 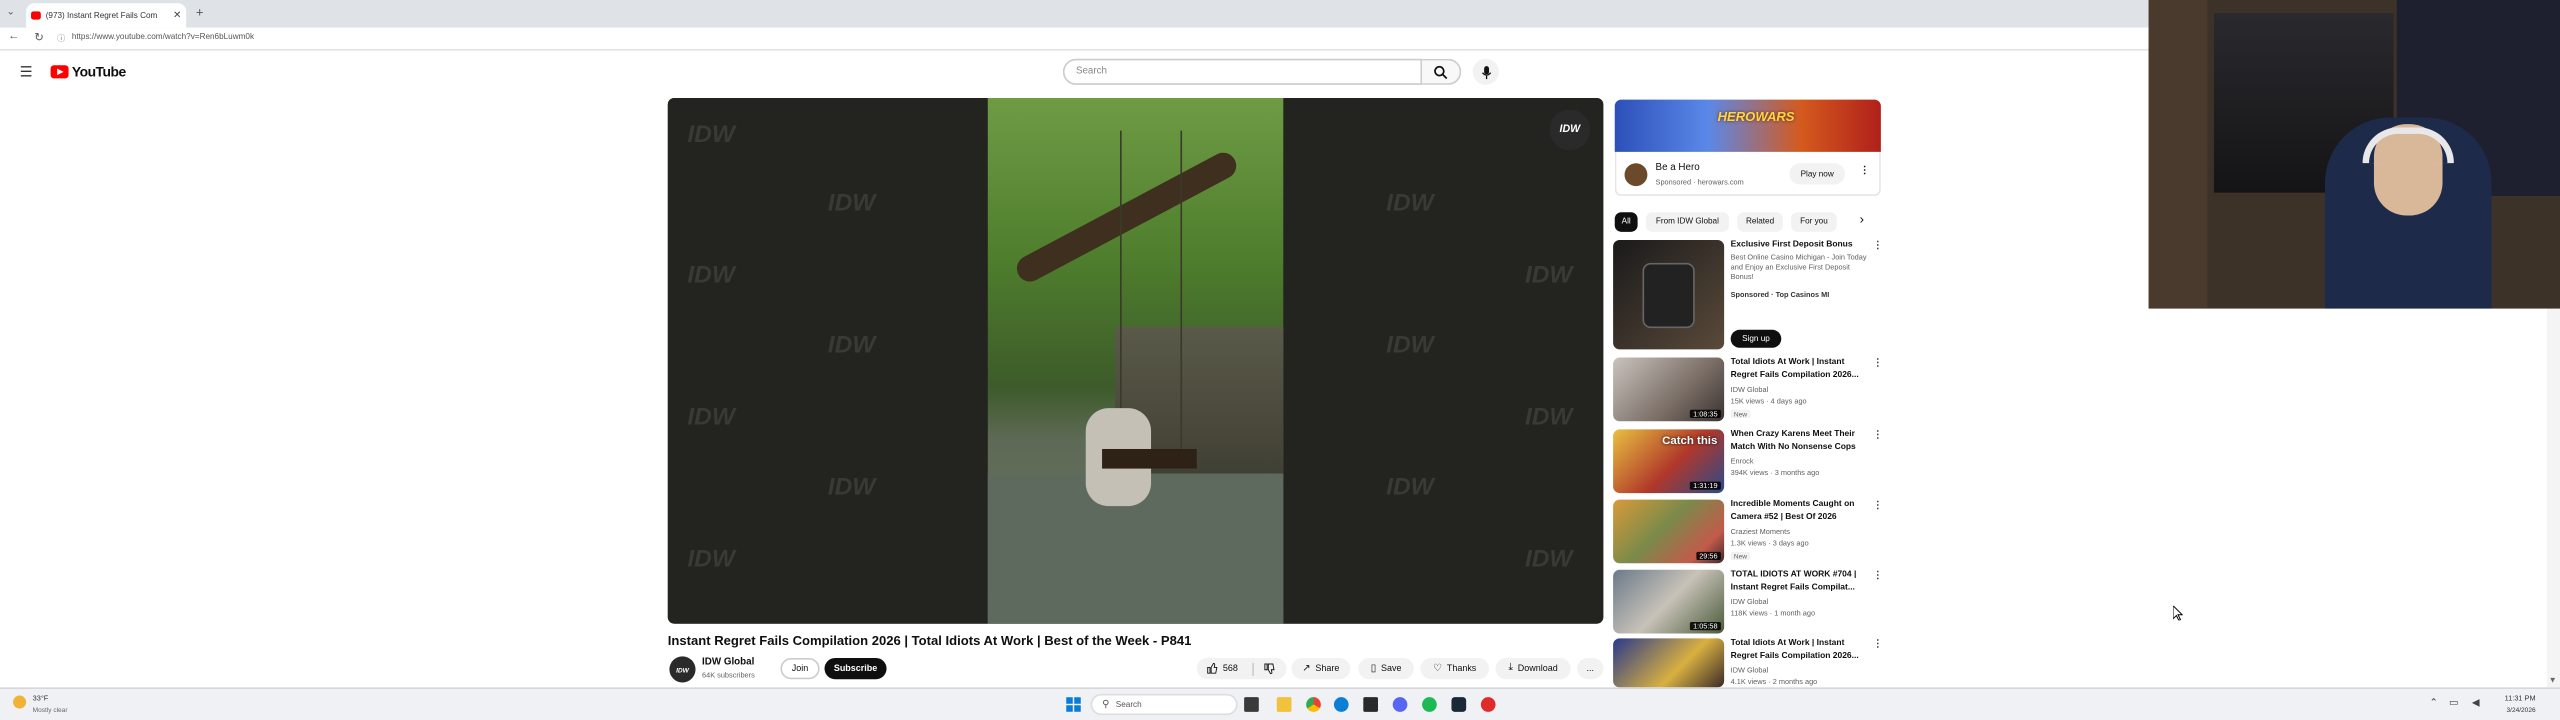 I want to click on spotify-icon, so click(x=1429, y=704).